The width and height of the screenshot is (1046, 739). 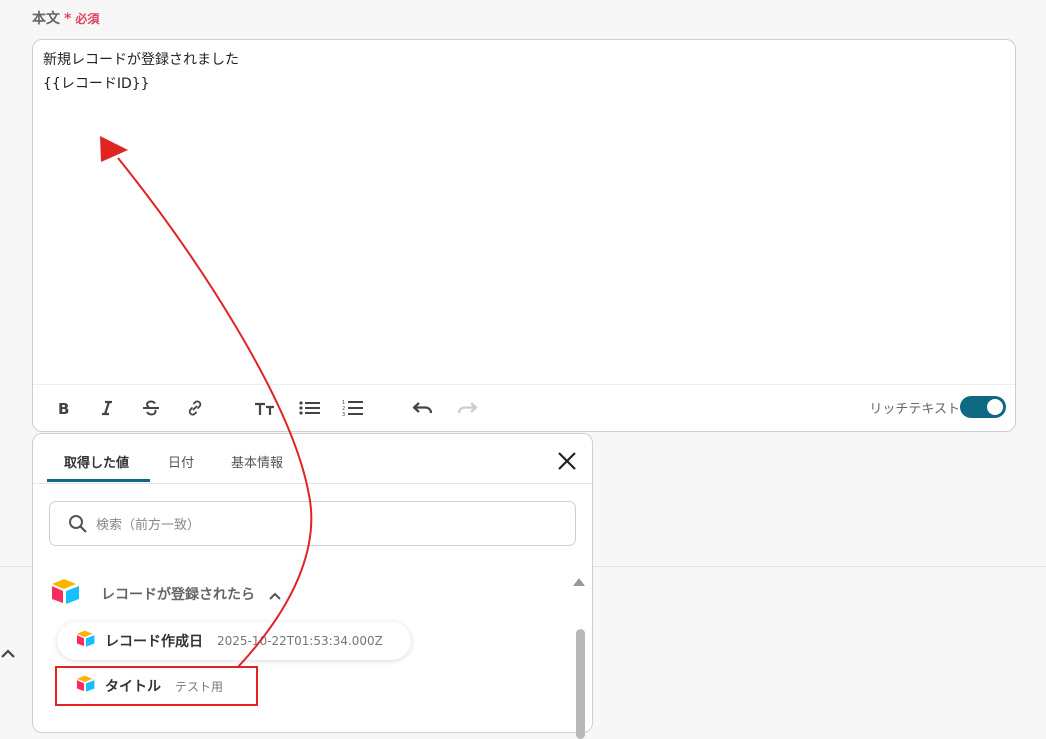 What do you see at coordinates (195, 408) in the screenshot?
I see `link-icon` at bounding box center [195, 408].